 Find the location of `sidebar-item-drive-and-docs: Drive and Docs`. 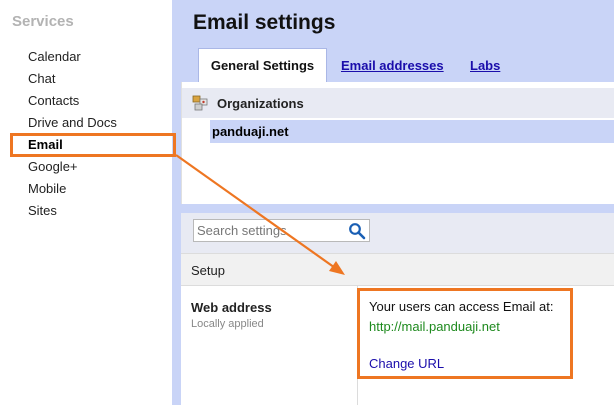

sidebar-item-drive-and-docs: Drive and Docs is located at coordinates (72, 122).